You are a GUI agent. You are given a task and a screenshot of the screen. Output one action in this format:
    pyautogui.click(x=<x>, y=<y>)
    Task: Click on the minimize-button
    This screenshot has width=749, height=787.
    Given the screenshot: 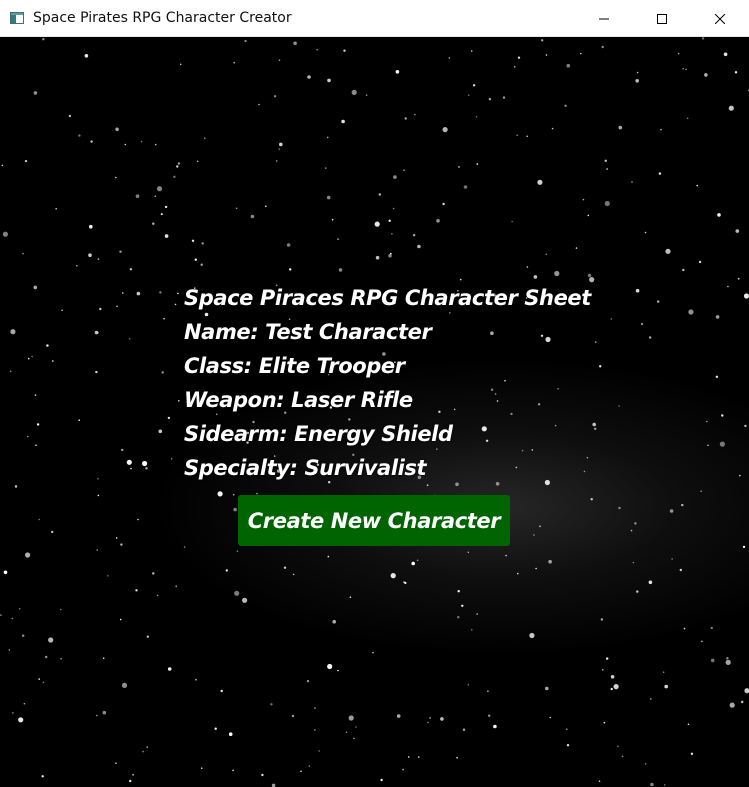 What is the action you would take?
    pyautogui.click(x=604, y=18)
    